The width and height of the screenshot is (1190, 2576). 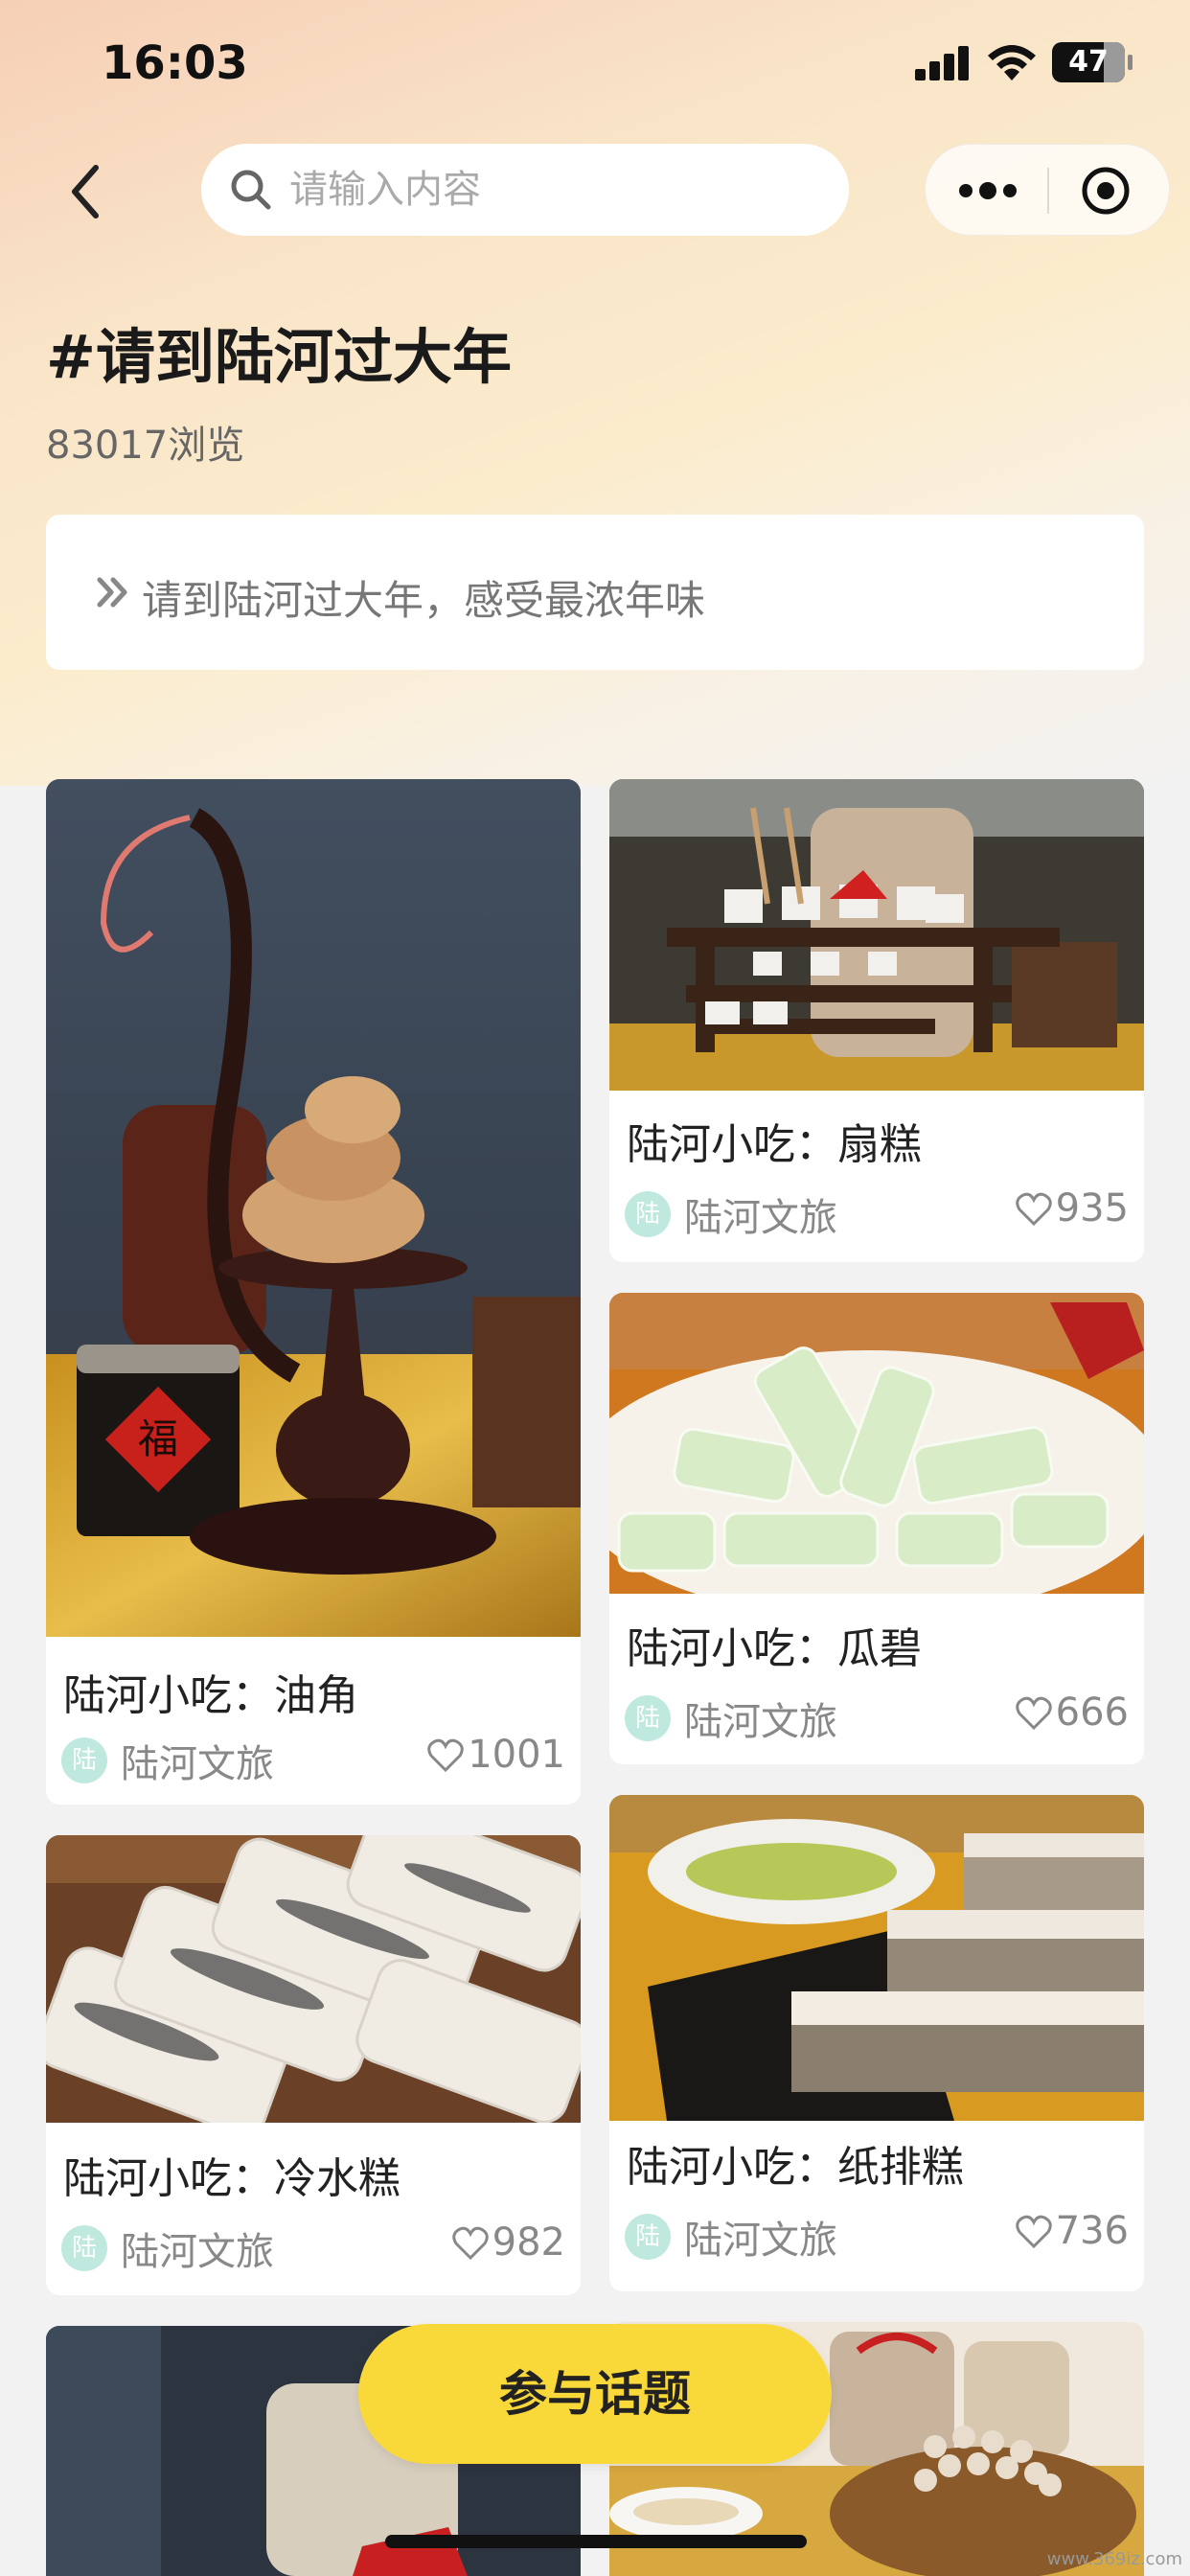 I want to click on watermark: www.369iz.com, so click(x=1114, y=2559).